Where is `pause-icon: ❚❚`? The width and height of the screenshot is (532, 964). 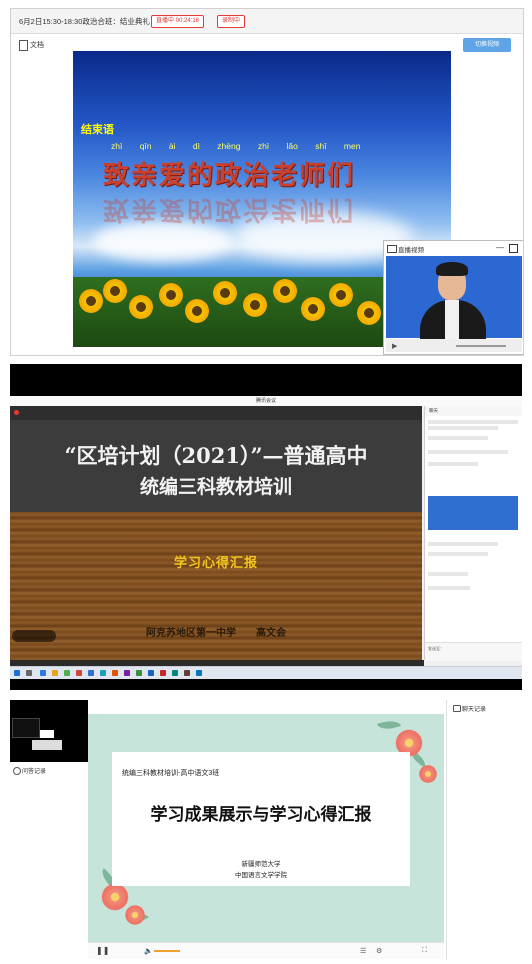
pause-icon: ❚❚ is located at coordinates (102, 950).